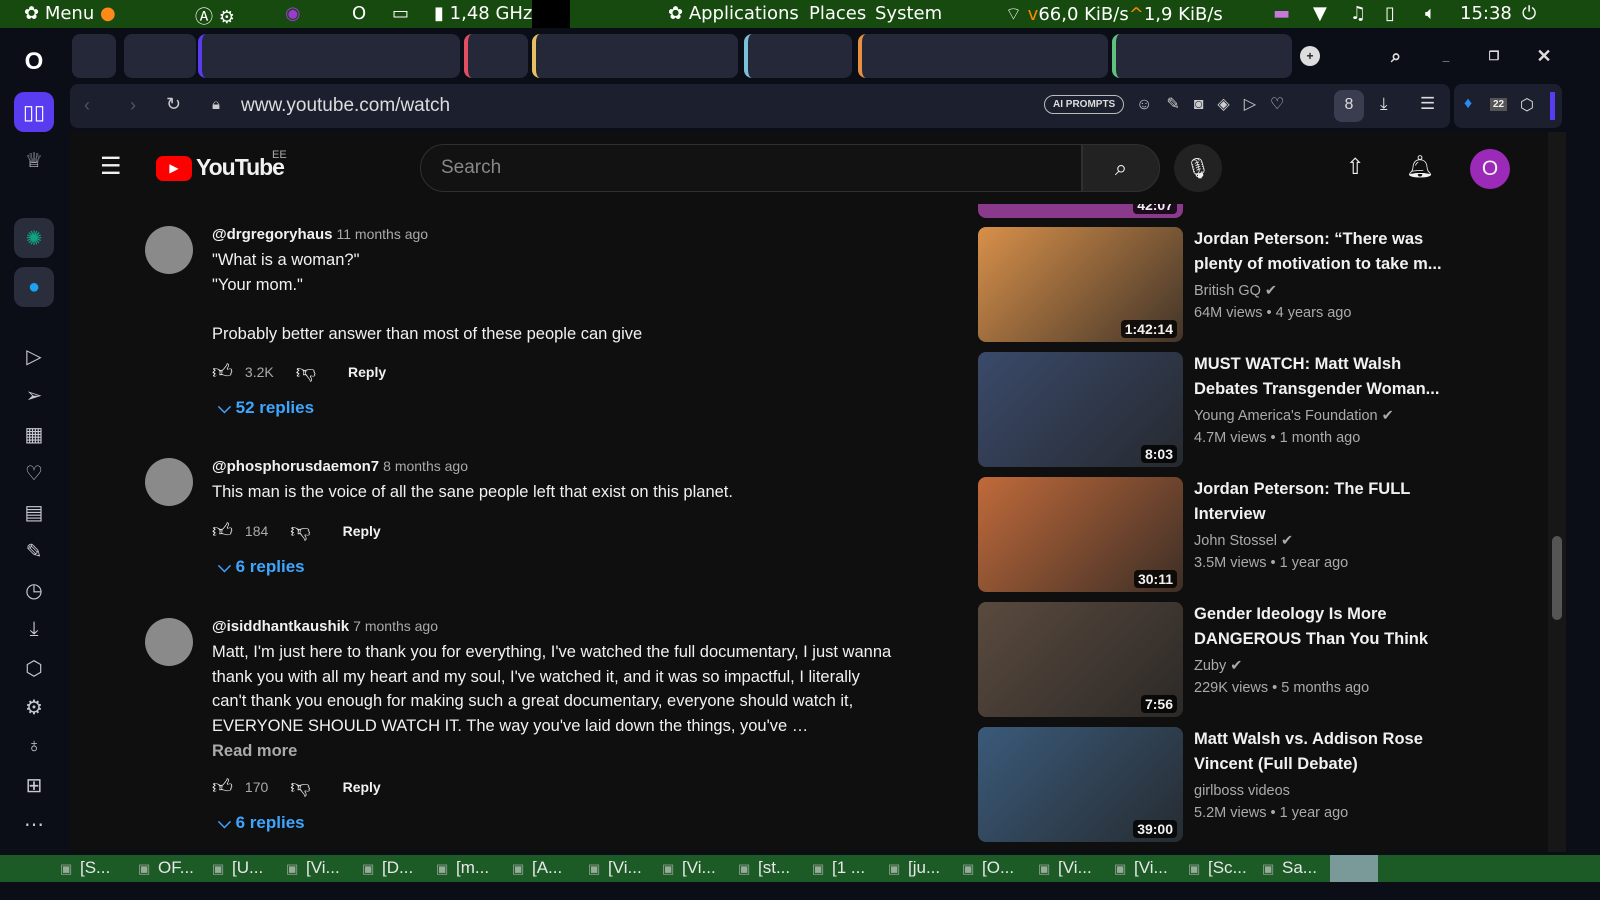 Image resolution: width=1600 pixels, height=900 pixels. What do you see at coordinates (1286, 416) in the screenshot?
I see `channel-name: Young America's Foundation` at bounding box center [1286, 416].